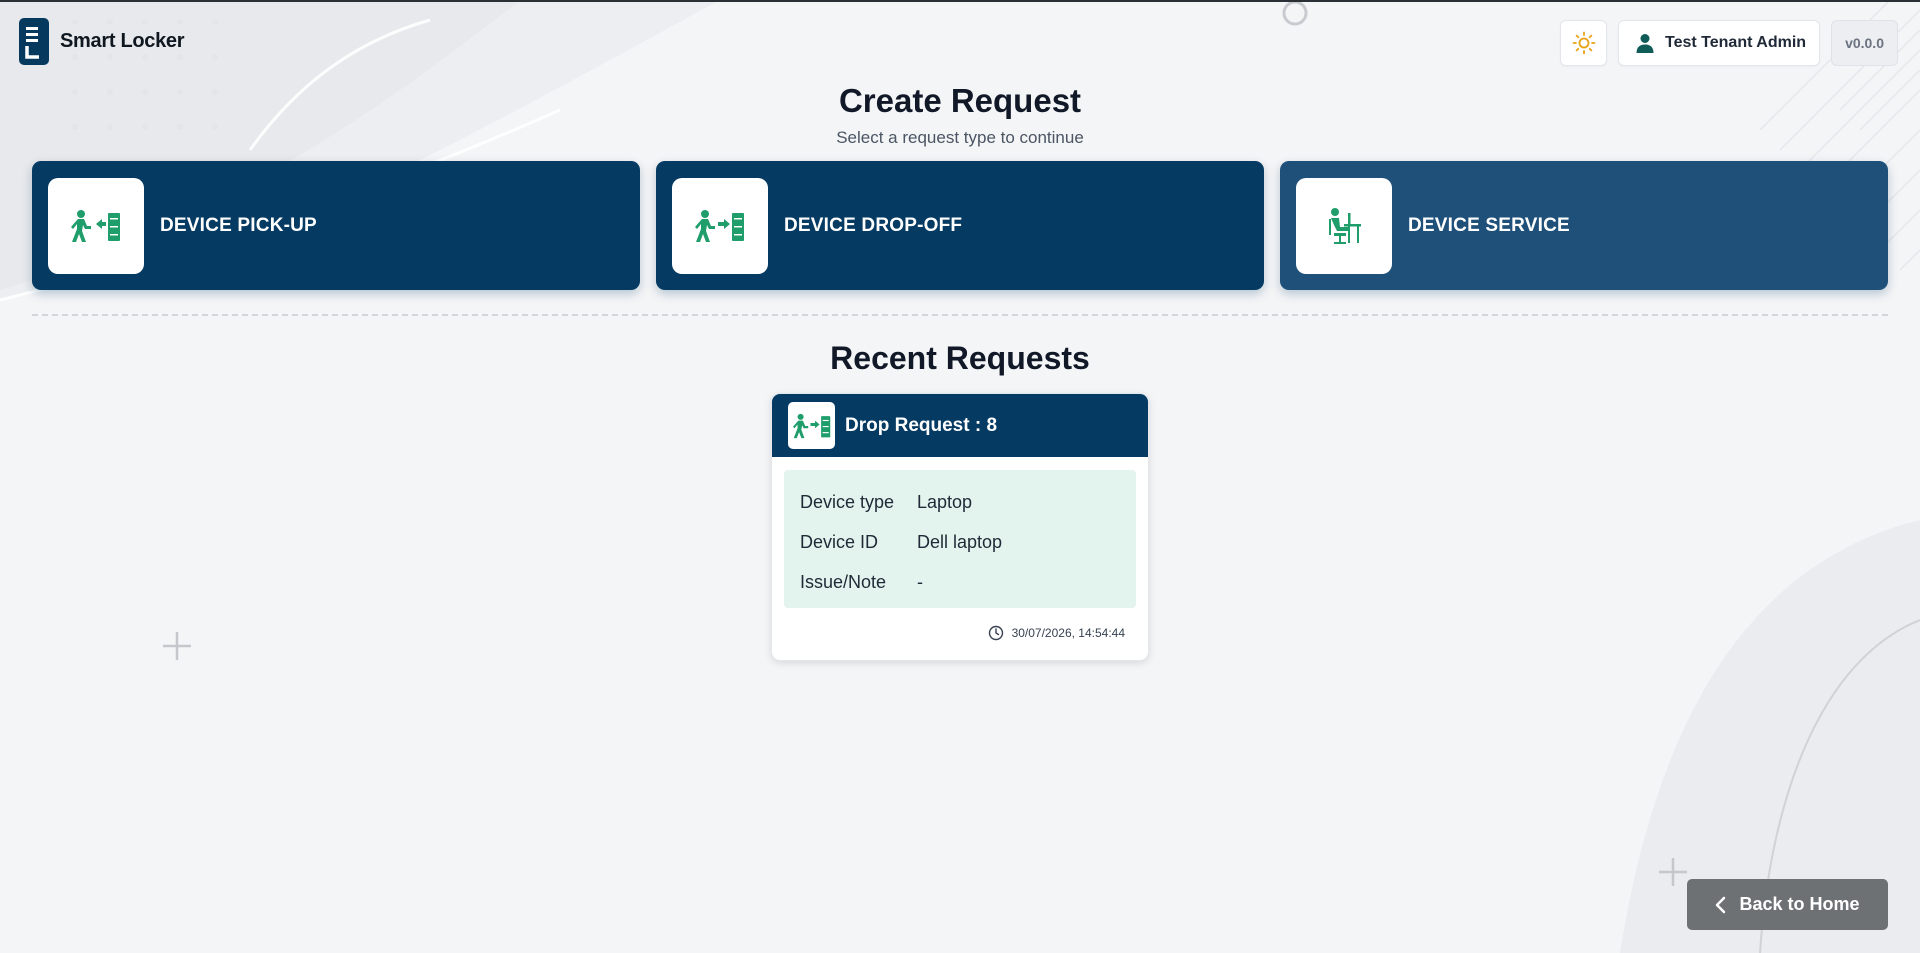 The image size is (1920, 953). I want to click on device-dropoff-card: DEVICE DROP-OFF, so click(960, 225).